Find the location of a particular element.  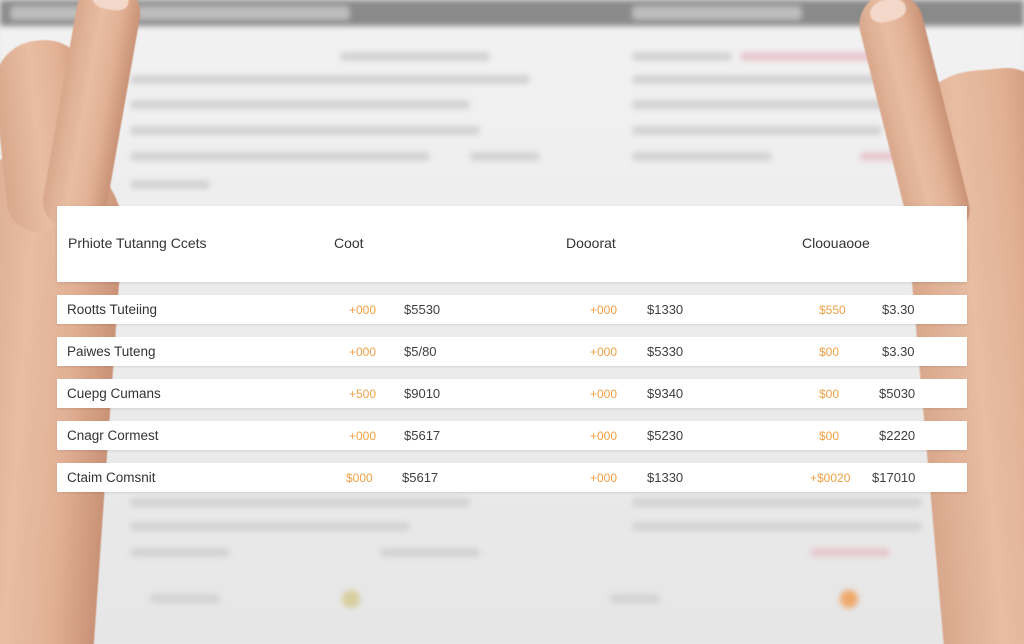

row-col2-price: $5230 is located at coordinates (665, 435).